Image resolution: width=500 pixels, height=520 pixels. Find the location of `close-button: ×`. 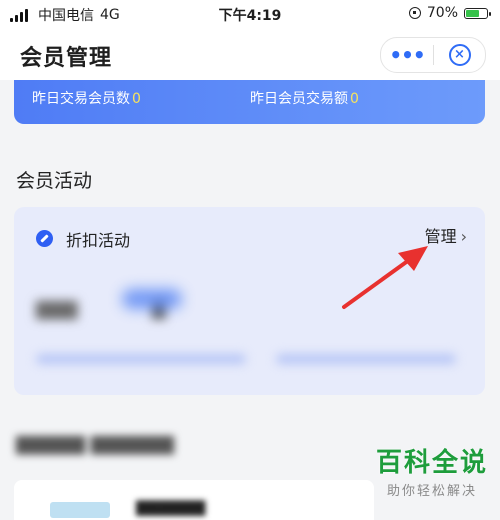

close-button: × is located at coordinates (459, 55).